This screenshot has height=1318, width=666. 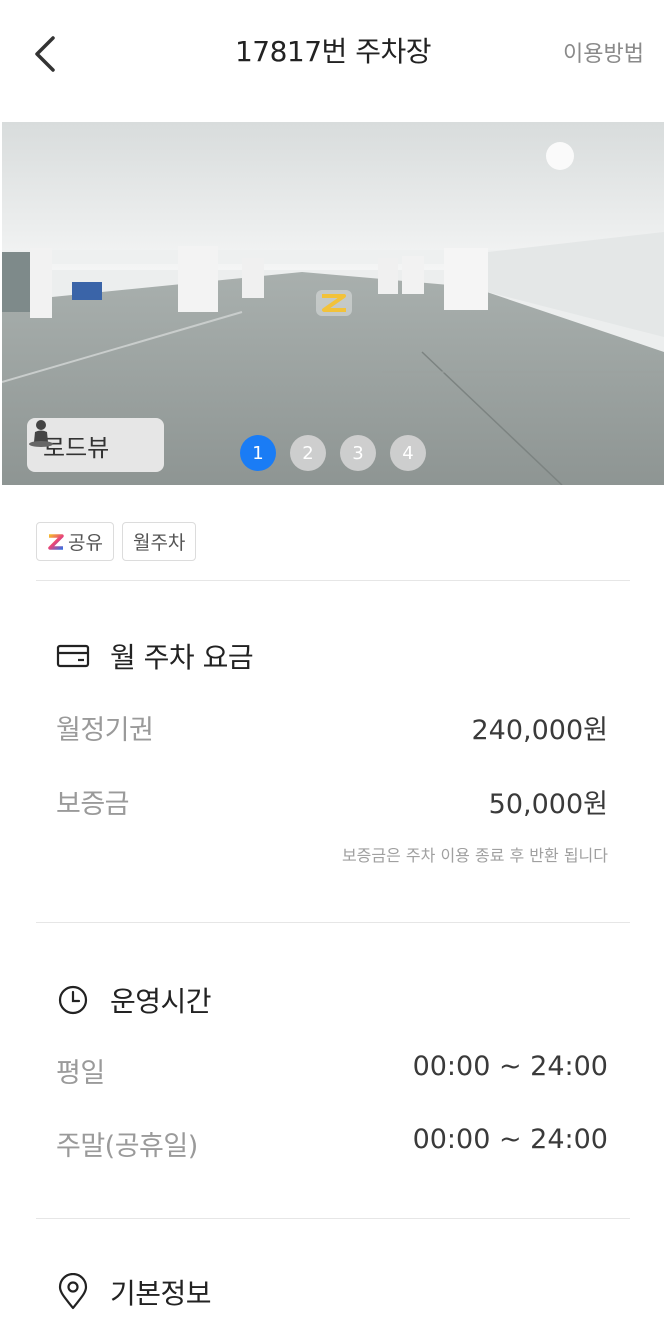 I want to click on clock-icon, so click(x=73, y=1000).